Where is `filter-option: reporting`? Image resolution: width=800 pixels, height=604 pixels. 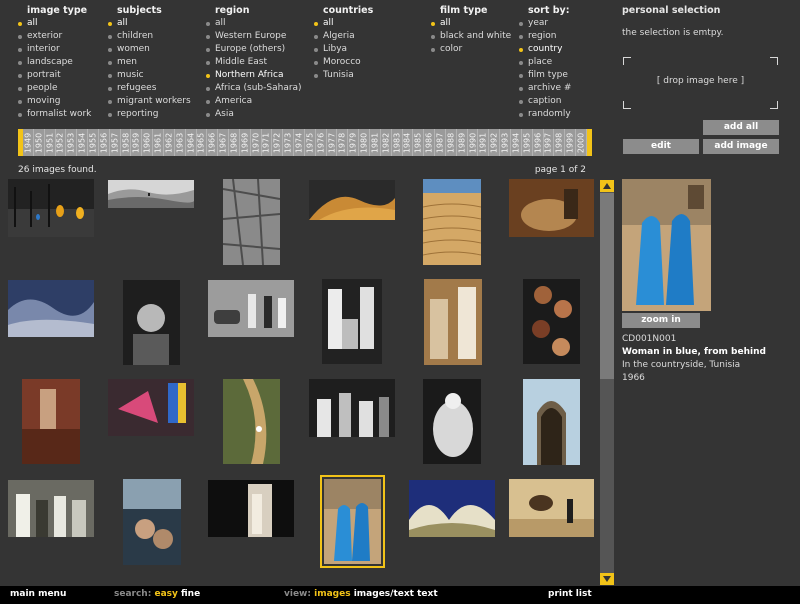
filter-option: reporting is located at coordinates (149, 114).